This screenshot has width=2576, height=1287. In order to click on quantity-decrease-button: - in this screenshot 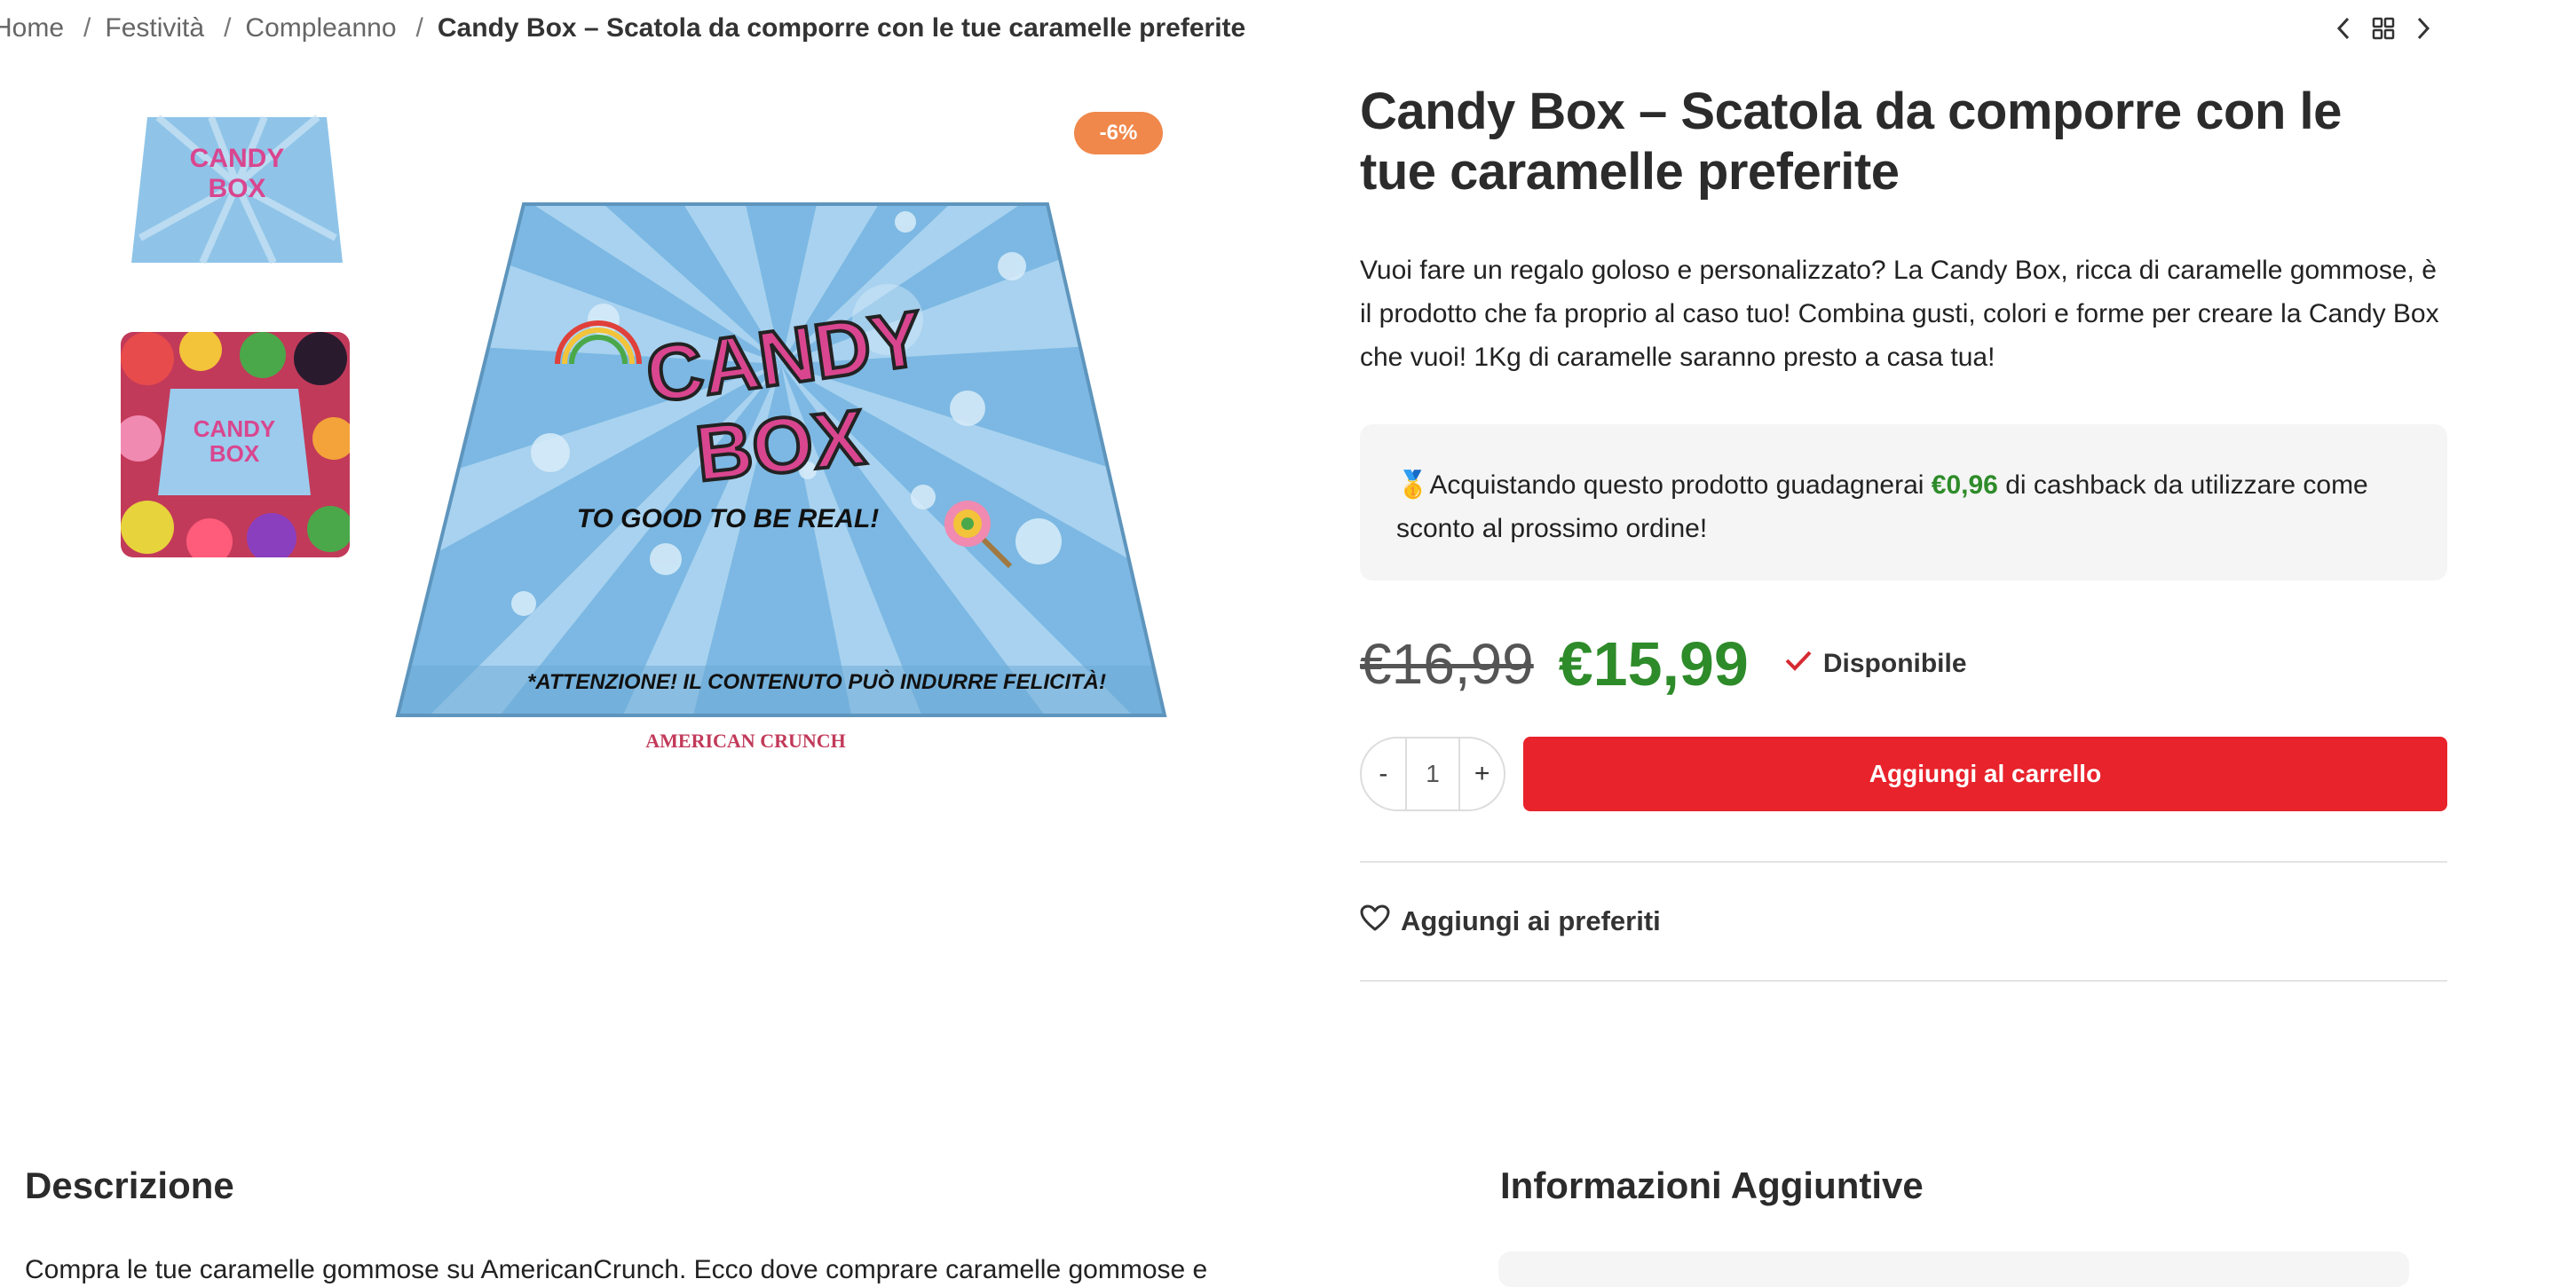, I will do `click(1383, 774)`.